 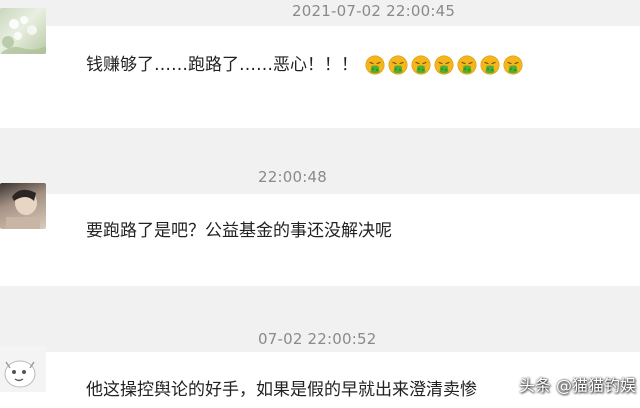 What do you see at coordinates (577, 385) in the screenshot?
I see `watermark: 头条 @猫猫钓娱` at bounding box center [577, 385].